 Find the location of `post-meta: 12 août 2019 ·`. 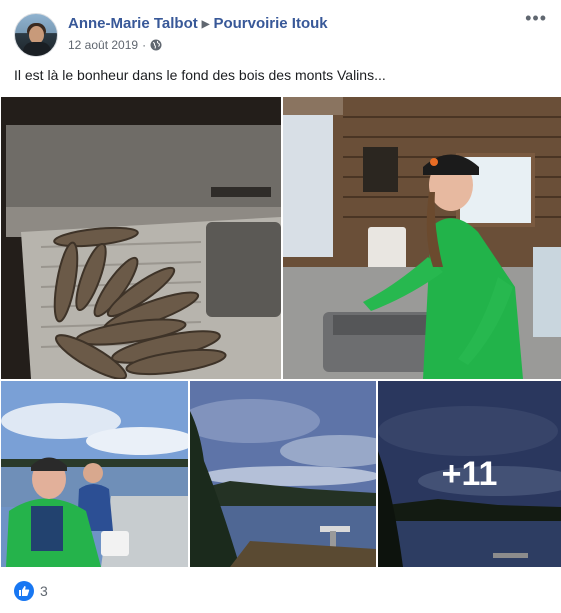

post-meta: 12 août 2019 · is located at coordinates (115, 46).